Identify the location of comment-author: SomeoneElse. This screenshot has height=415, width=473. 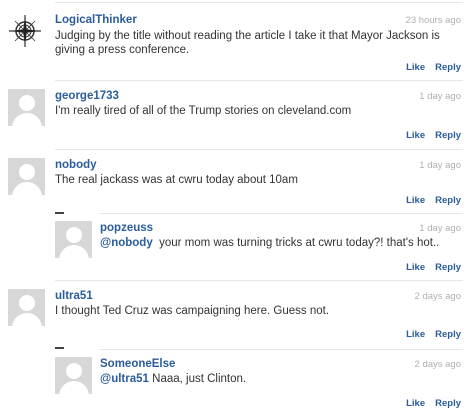
(137, 364).